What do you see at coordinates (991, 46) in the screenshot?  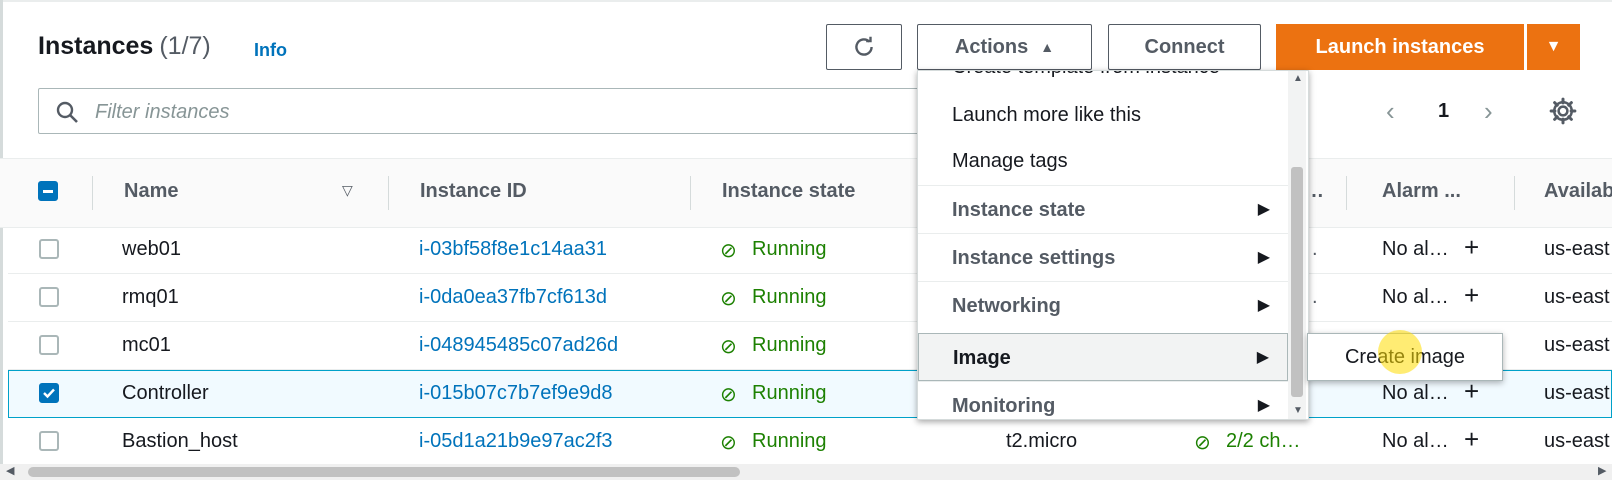 I see `actions-button-label: Actions` at bounding box center [991, 46].